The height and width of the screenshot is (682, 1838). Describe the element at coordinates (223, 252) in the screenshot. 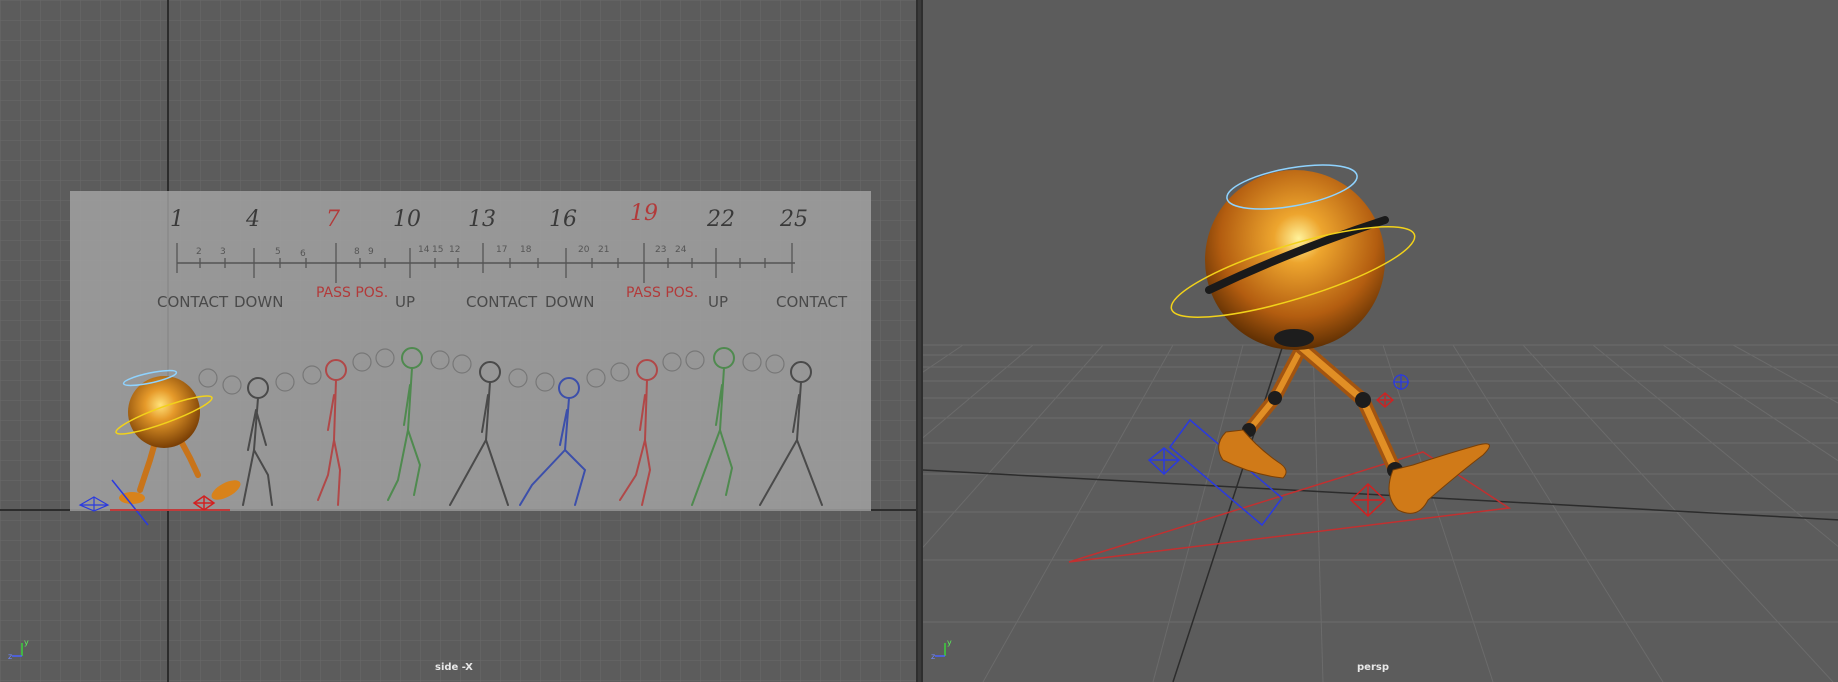

I see `svg-text: 3` at that location.